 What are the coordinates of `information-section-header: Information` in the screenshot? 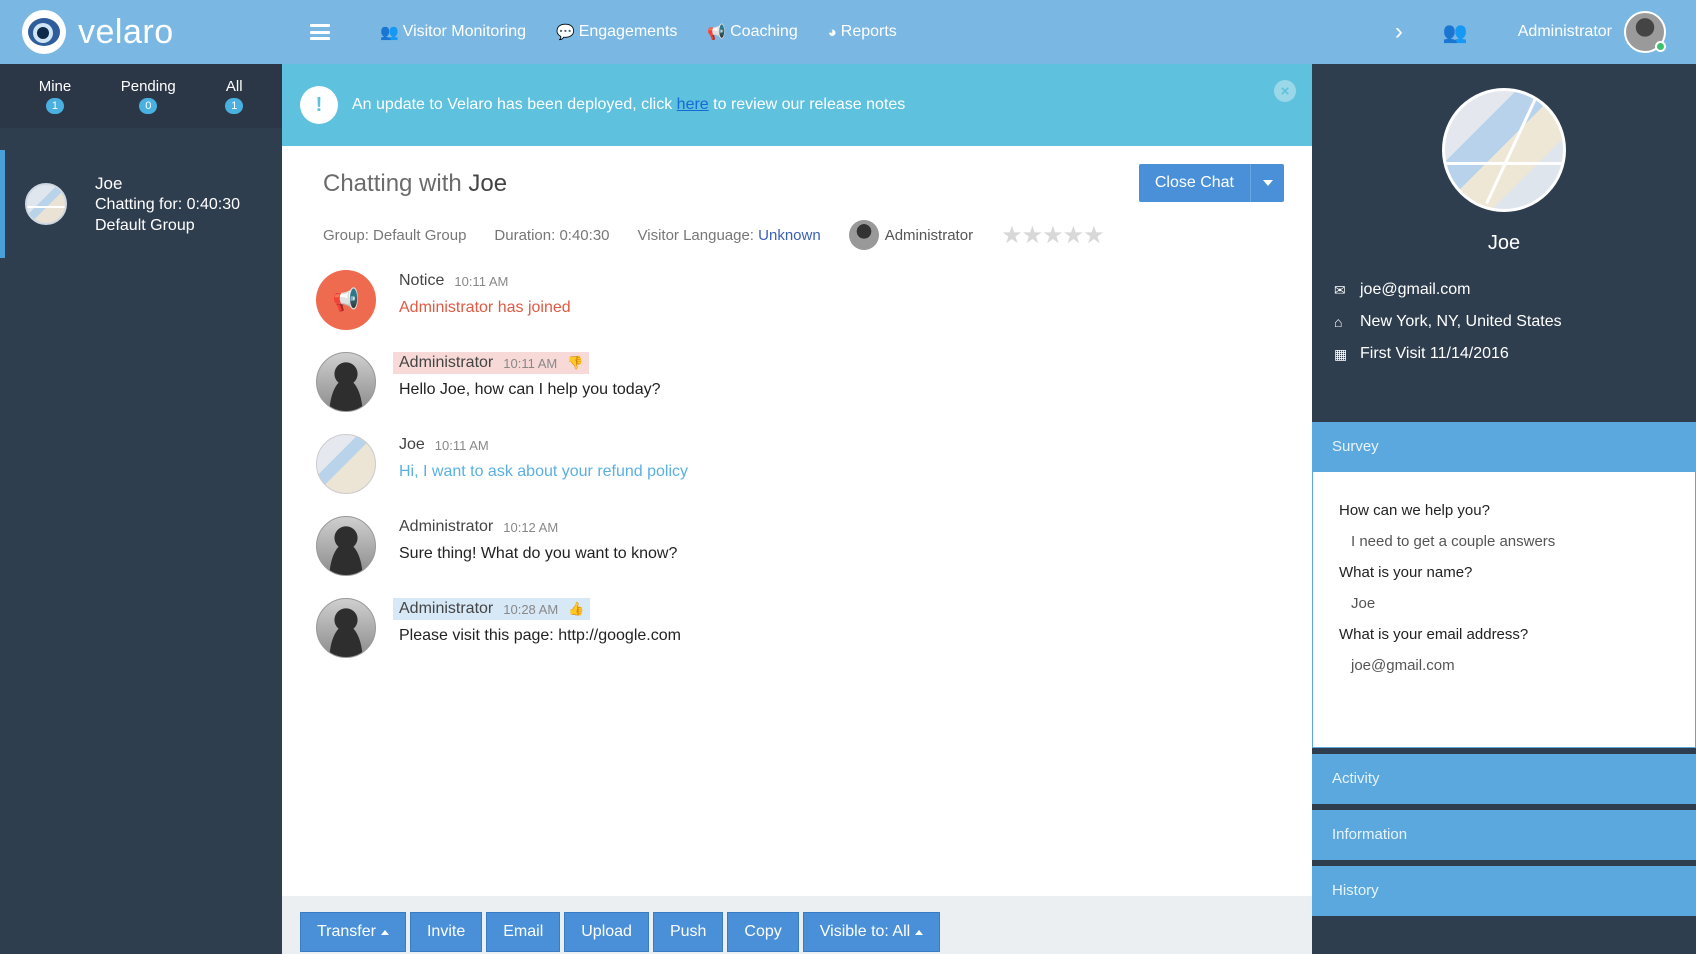 It's located at (1504, 835).